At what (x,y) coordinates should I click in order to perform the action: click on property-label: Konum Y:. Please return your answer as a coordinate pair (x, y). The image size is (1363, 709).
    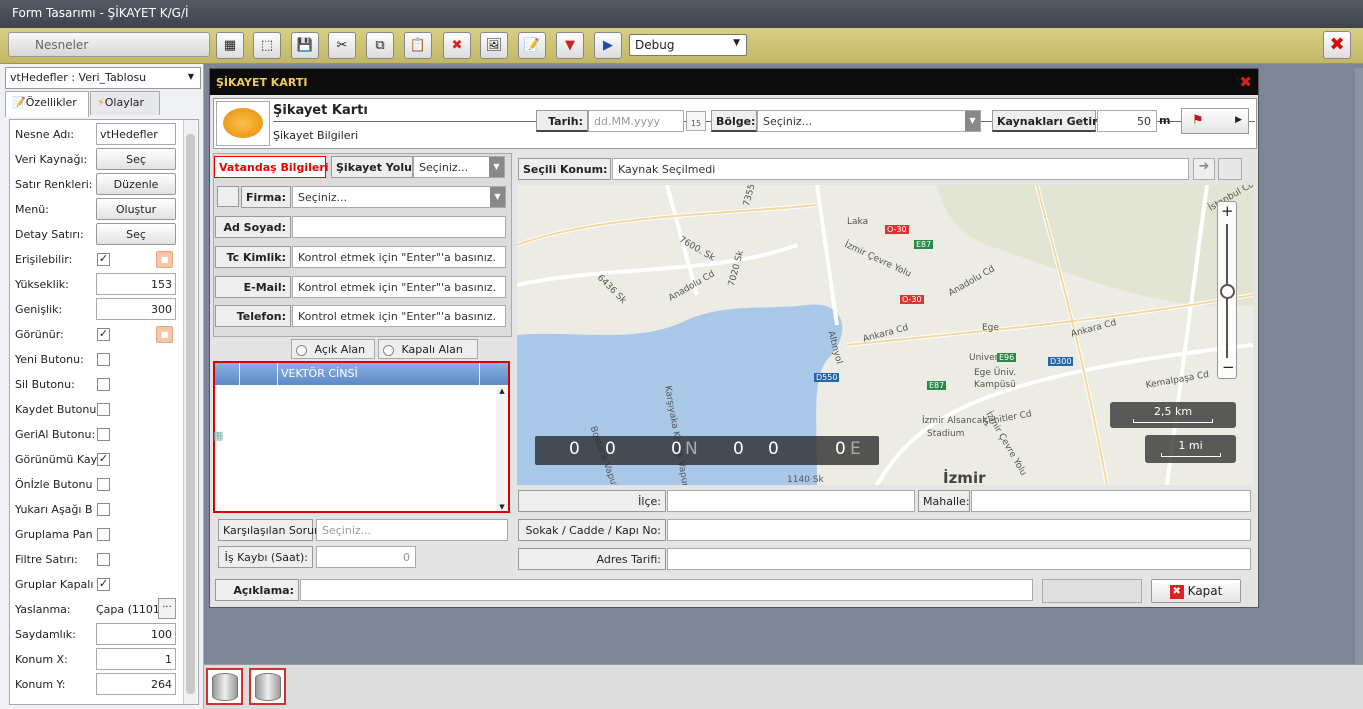
    Looking at the image, I should click on (40, 684).